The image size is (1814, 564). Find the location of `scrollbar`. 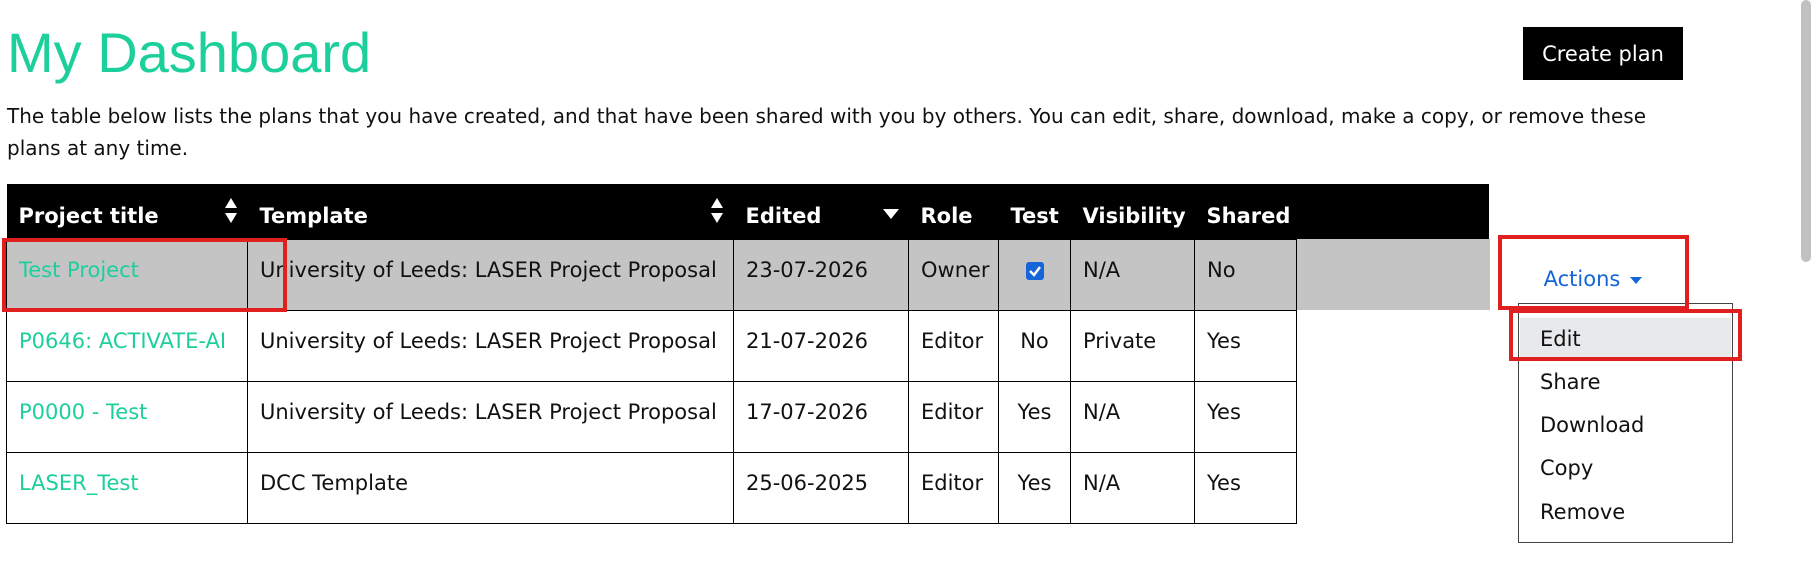

scrollbar is located at coordinates (1805, 282).